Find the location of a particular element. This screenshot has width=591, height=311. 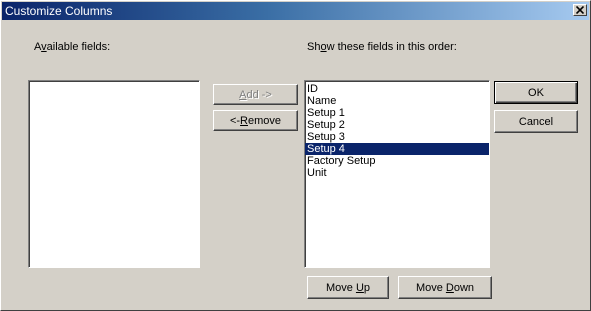

cancel-button: Cancel is located at coordinates (536, 121).